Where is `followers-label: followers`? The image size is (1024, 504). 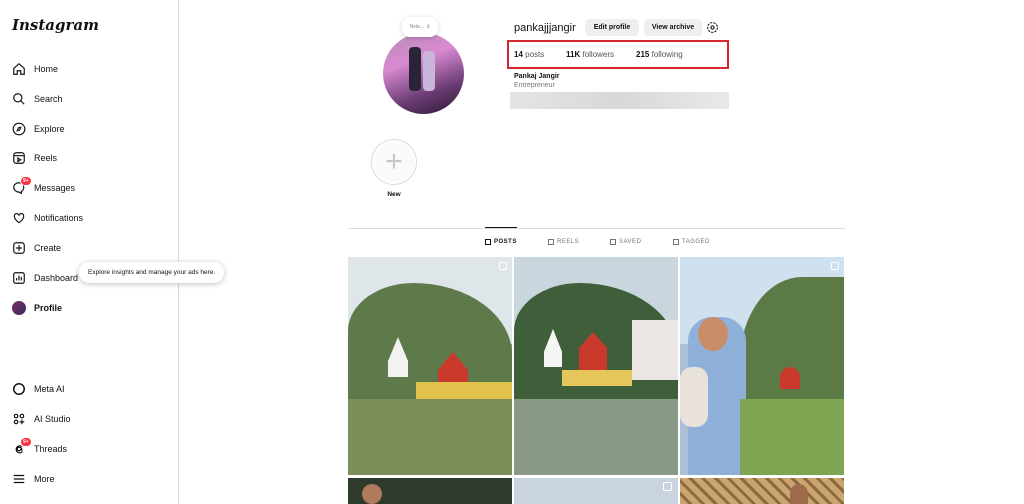 followers-label: followers is located at coordinates (598, 54).